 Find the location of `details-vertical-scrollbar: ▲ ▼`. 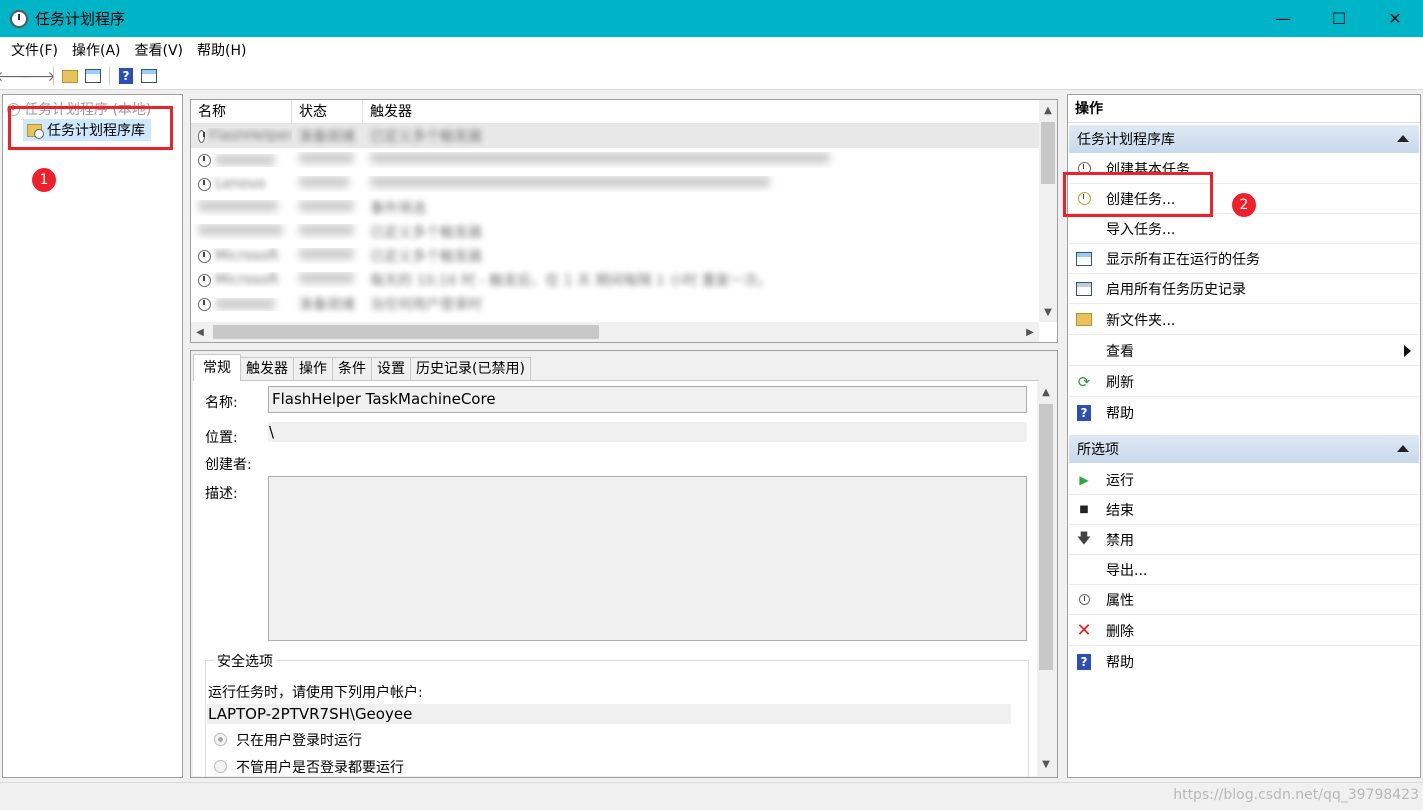

details-vertical-scrollbar: ▲ ▼ is located at coordinates (1046, 579).